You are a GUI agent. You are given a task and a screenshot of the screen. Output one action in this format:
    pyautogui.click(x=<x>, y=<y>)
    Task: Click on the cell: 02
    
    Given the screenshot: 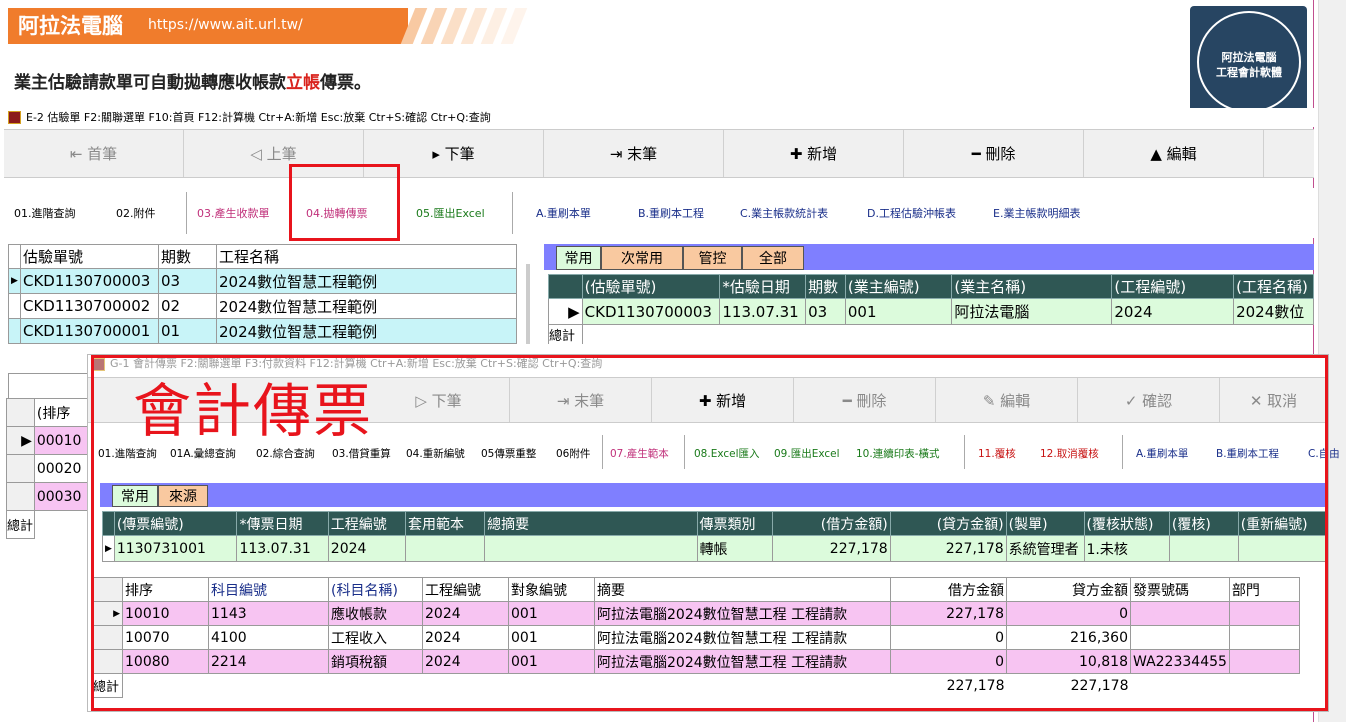 What is the action you would take?
    pyautogui.click(x=187, y=306)
    